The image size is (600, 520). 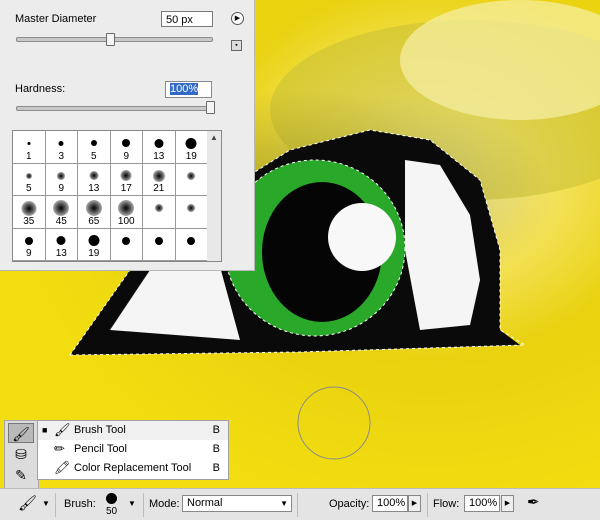 What do you see at coordinates (187, 19) in the screenshot?
I see `master-diameter-field: 50 px` at bounding box center [187, 19].